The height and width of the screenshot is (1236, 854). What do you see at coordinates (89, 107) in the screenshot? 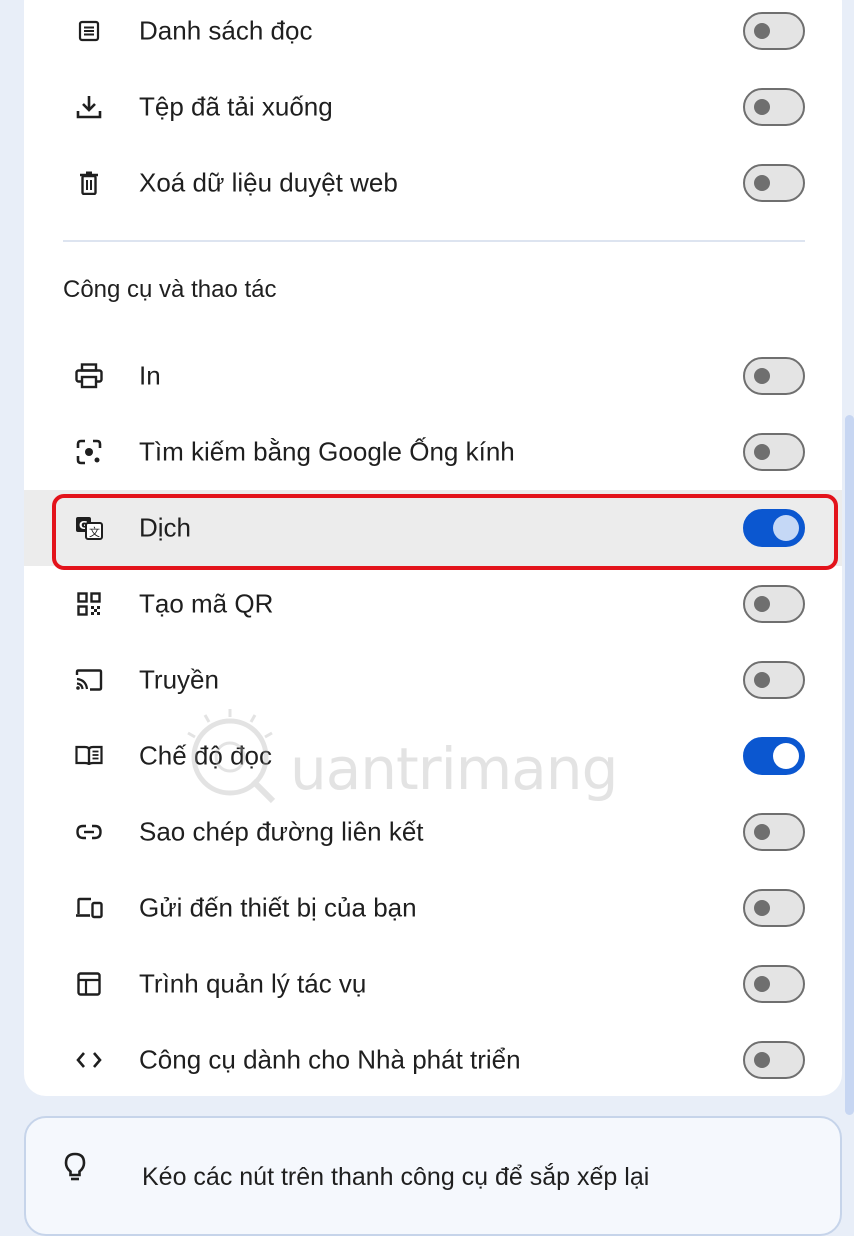
I see `download-icon` at bounding box center [89, 107].